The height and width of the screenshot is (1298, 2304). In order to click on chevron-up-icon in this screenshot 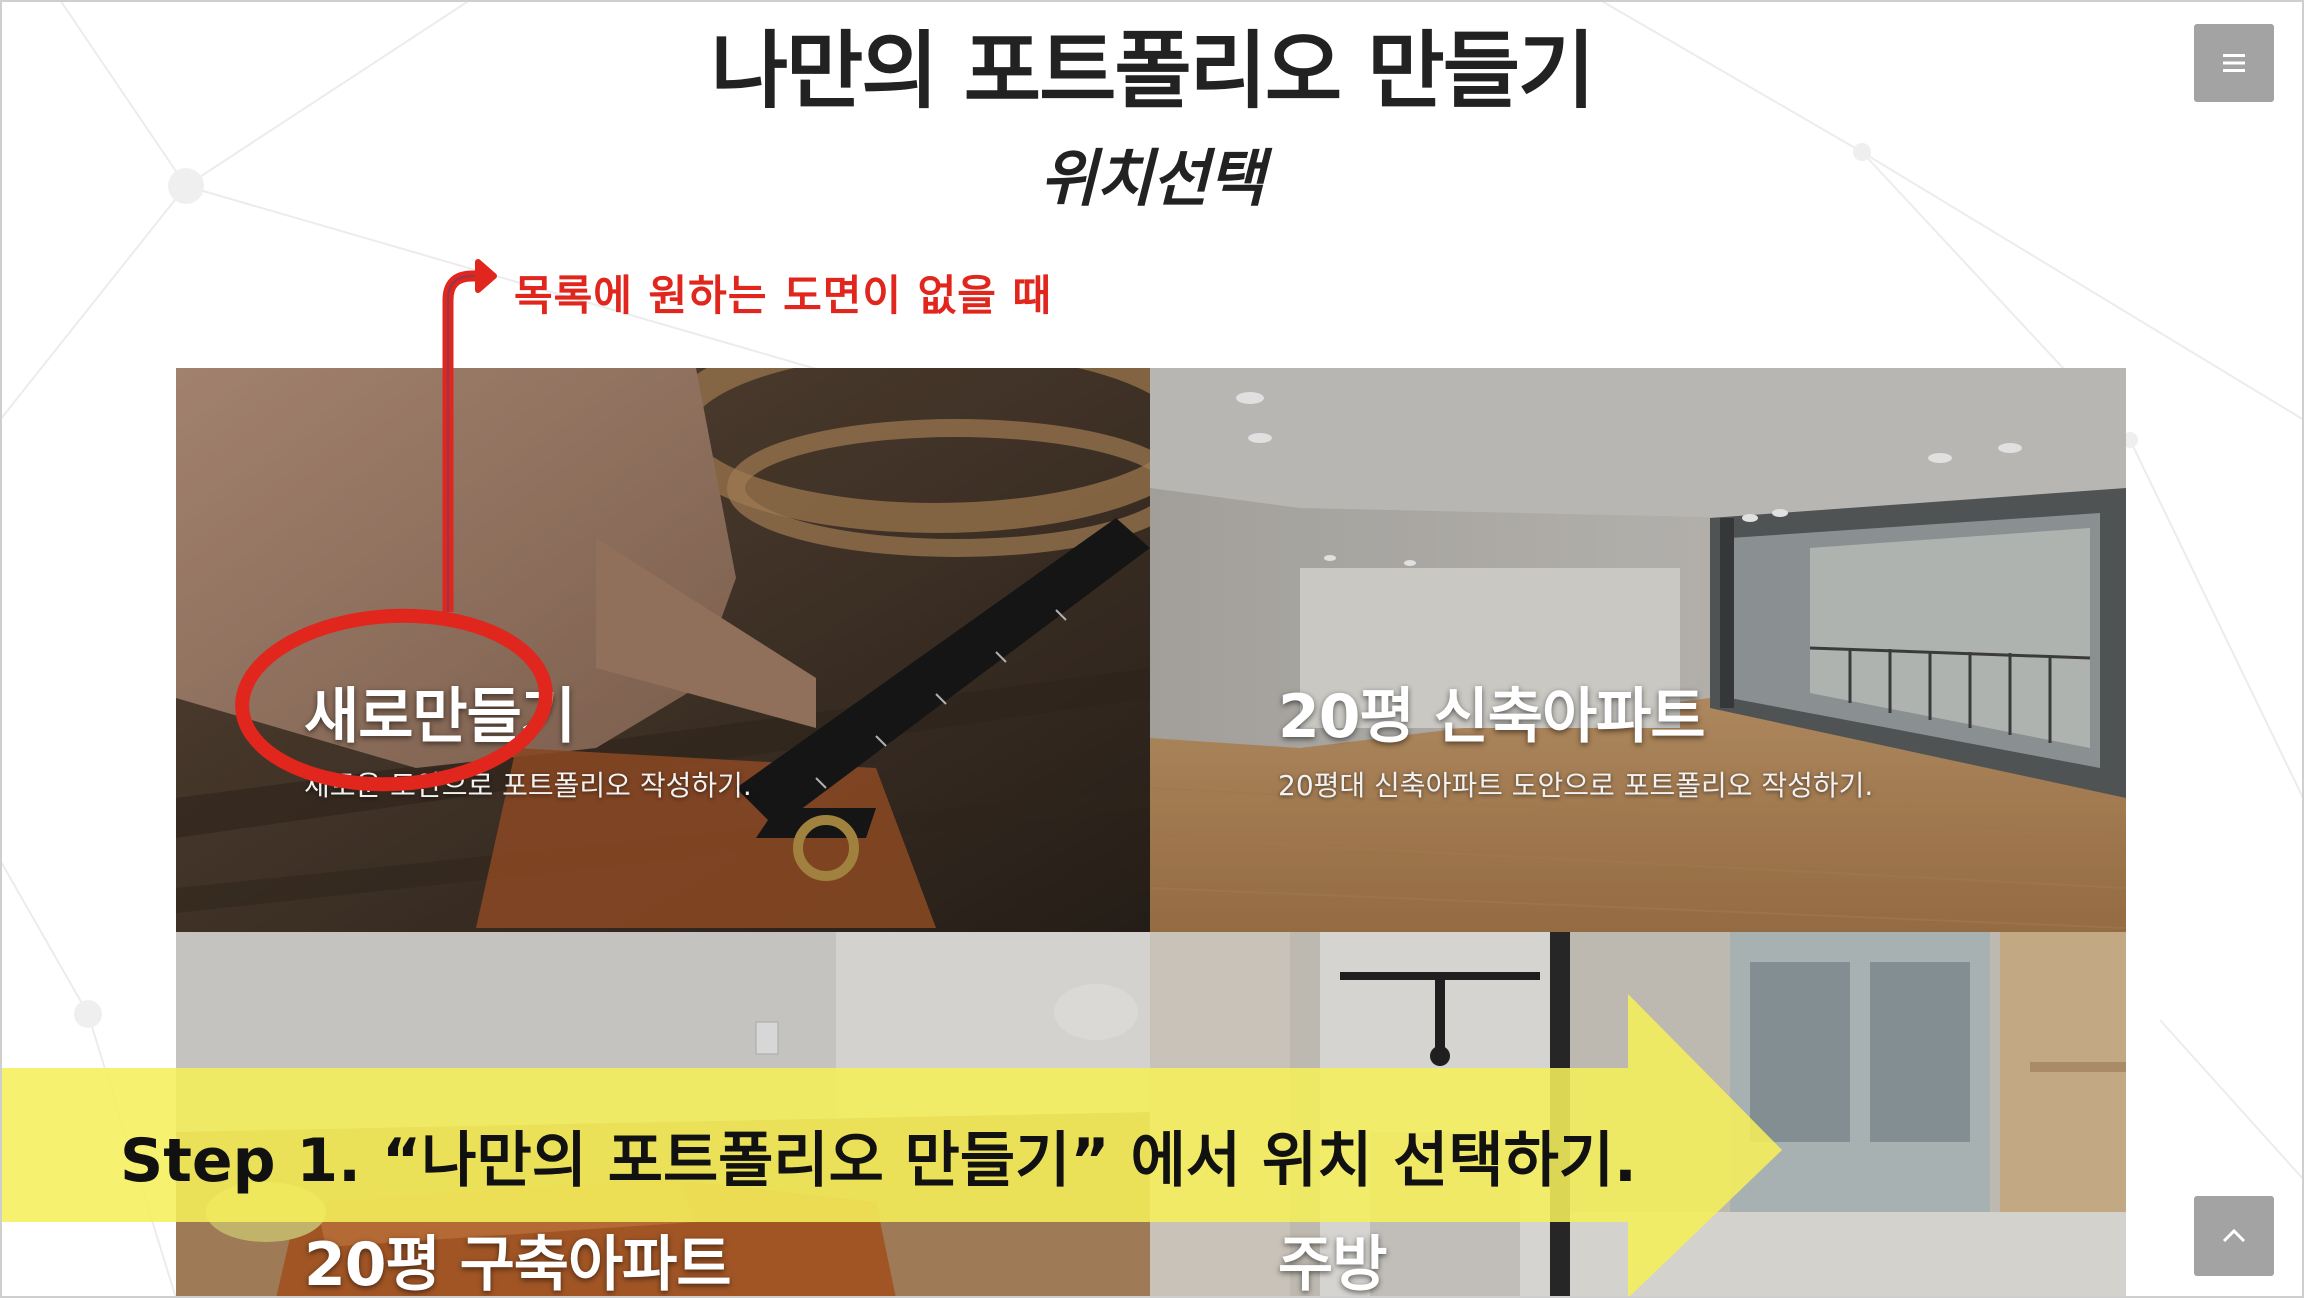, I will do `click(2234, 1235)`.